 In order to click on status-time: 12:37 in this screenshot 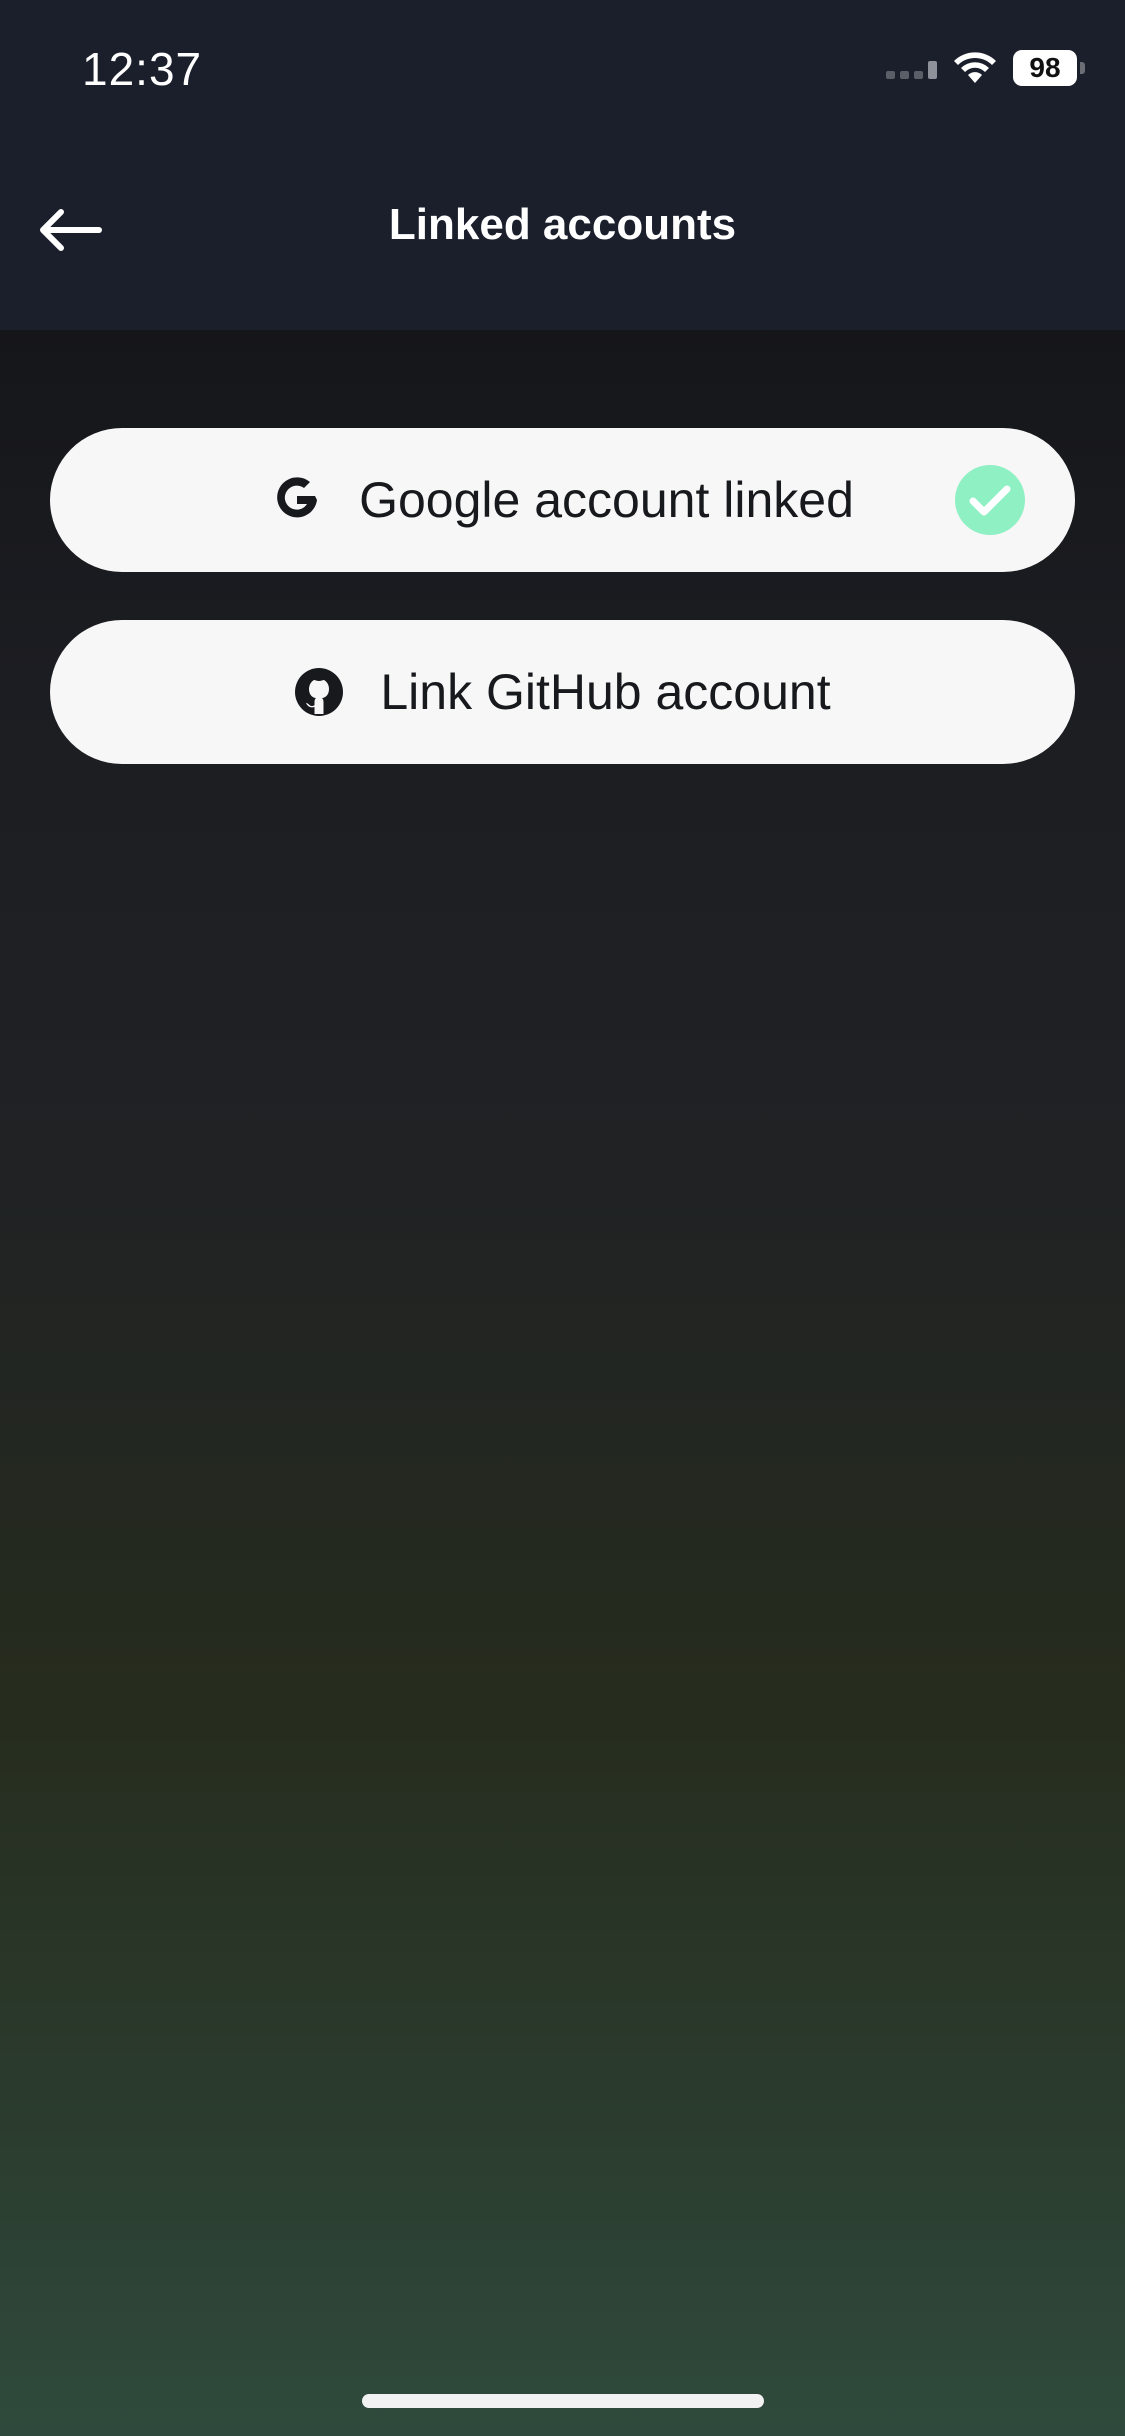, I will do `click(142, 69)`.